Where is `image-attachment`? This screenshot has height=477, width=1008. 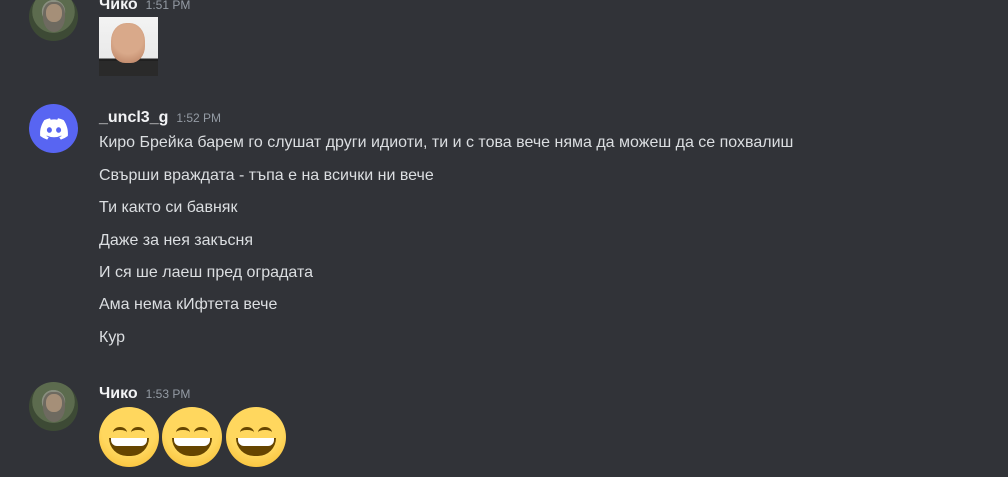 image-attachment is located at coordinates (128, 46).